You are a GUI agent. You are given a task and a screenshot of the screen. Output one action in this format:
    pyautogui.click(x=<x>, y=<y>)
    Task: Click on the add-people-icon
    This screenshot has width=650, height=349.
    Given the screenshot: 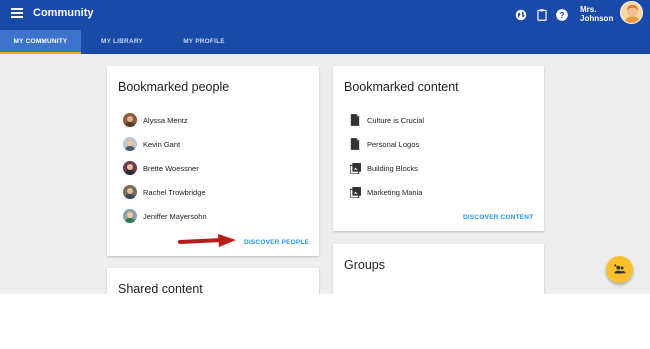 What is the action you would take?
    pyautogui.click(x=619, y=268)
    